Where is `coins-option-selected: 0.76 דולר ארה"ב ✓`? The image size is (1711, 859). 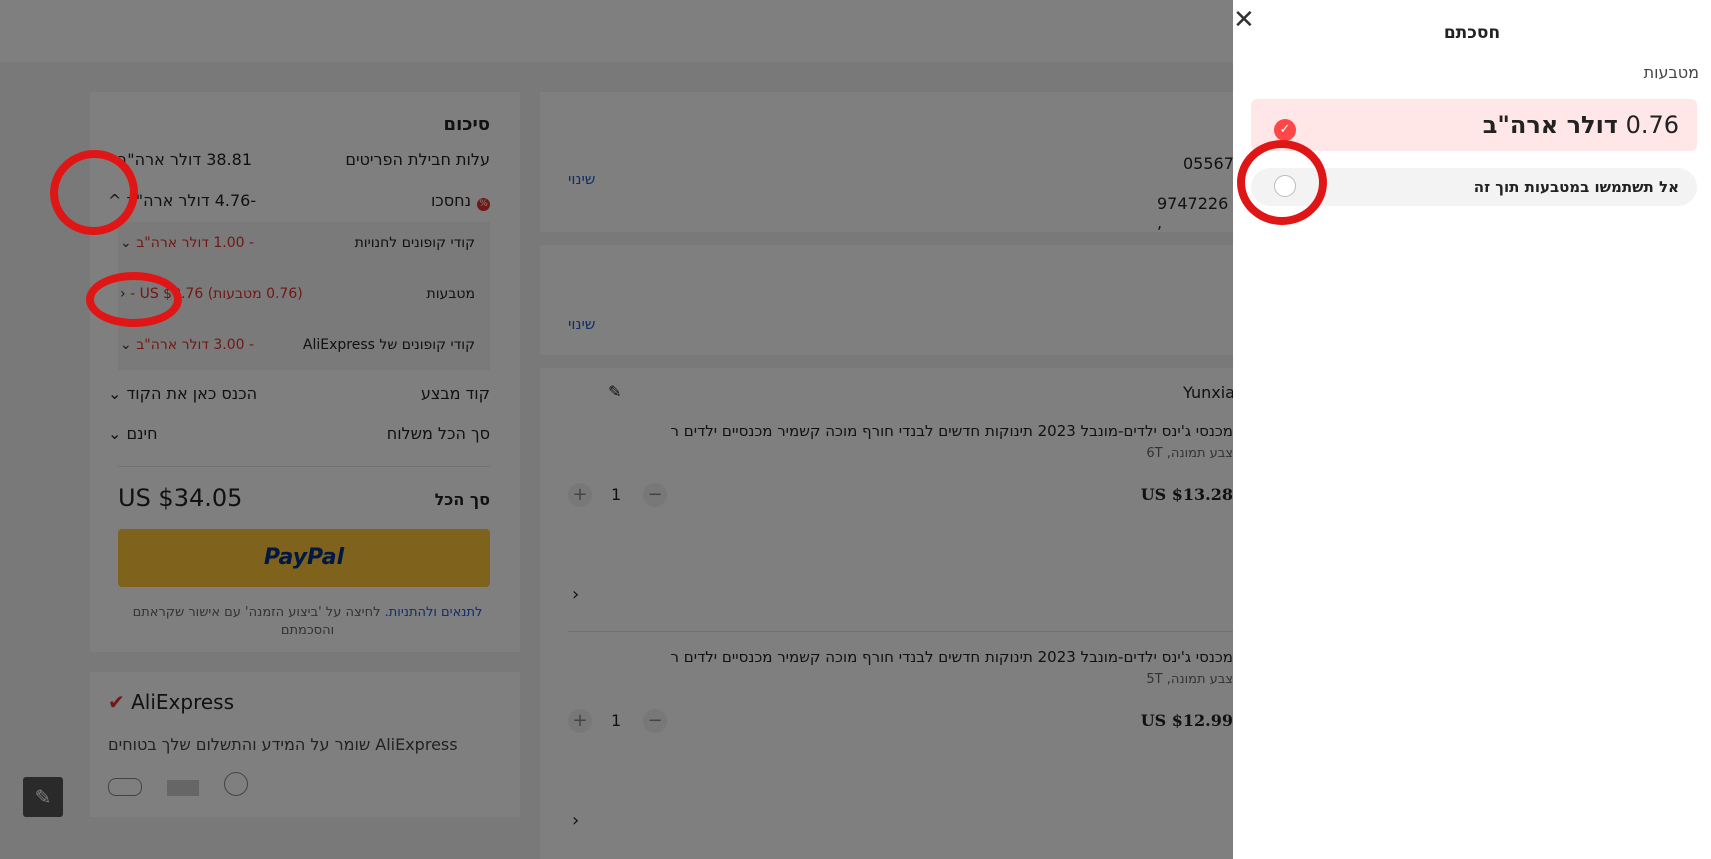 coins-option-selected: 0.76 דולר ארה"ב ✓ is located at coordinates (1474, 125).